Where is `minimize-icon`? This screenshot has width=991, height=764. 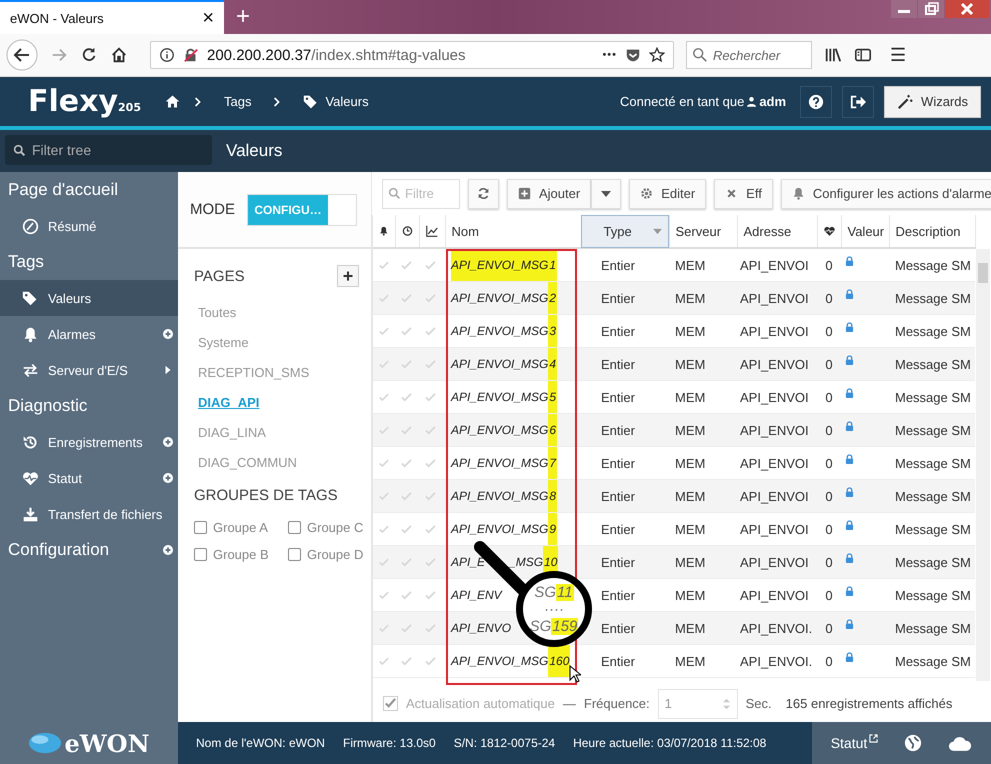 minimize-icon is located at coordinates (904, 9).